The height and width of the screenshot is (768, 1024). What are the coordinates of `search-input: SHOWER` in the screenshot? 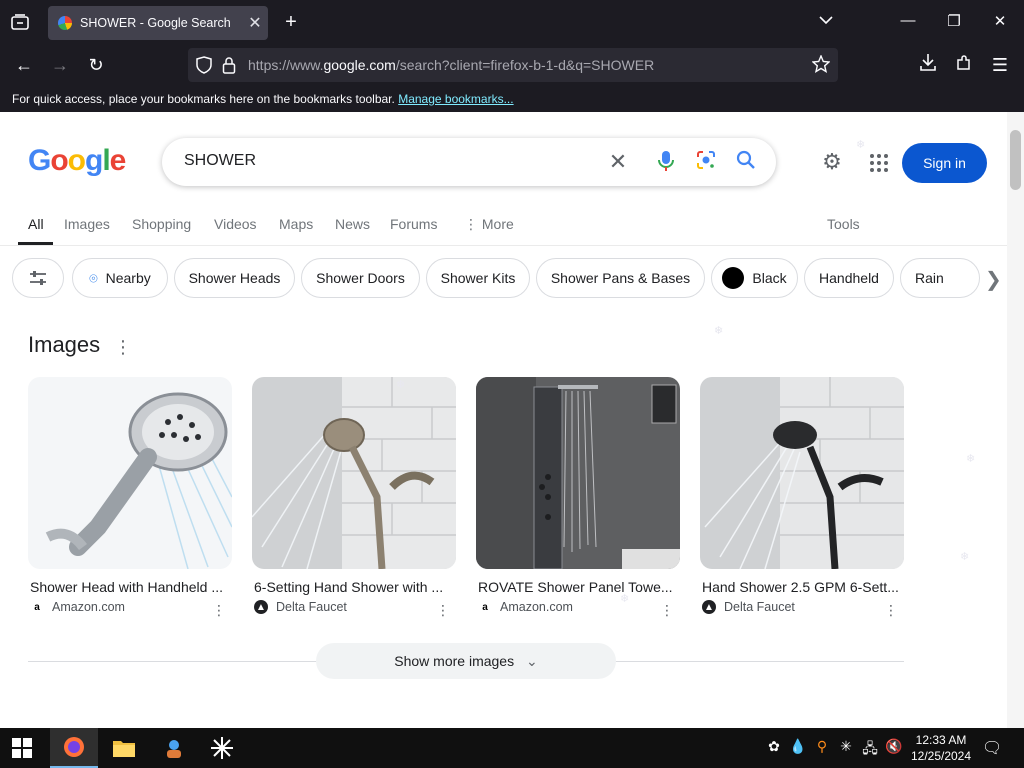 It's located at (220, 161).